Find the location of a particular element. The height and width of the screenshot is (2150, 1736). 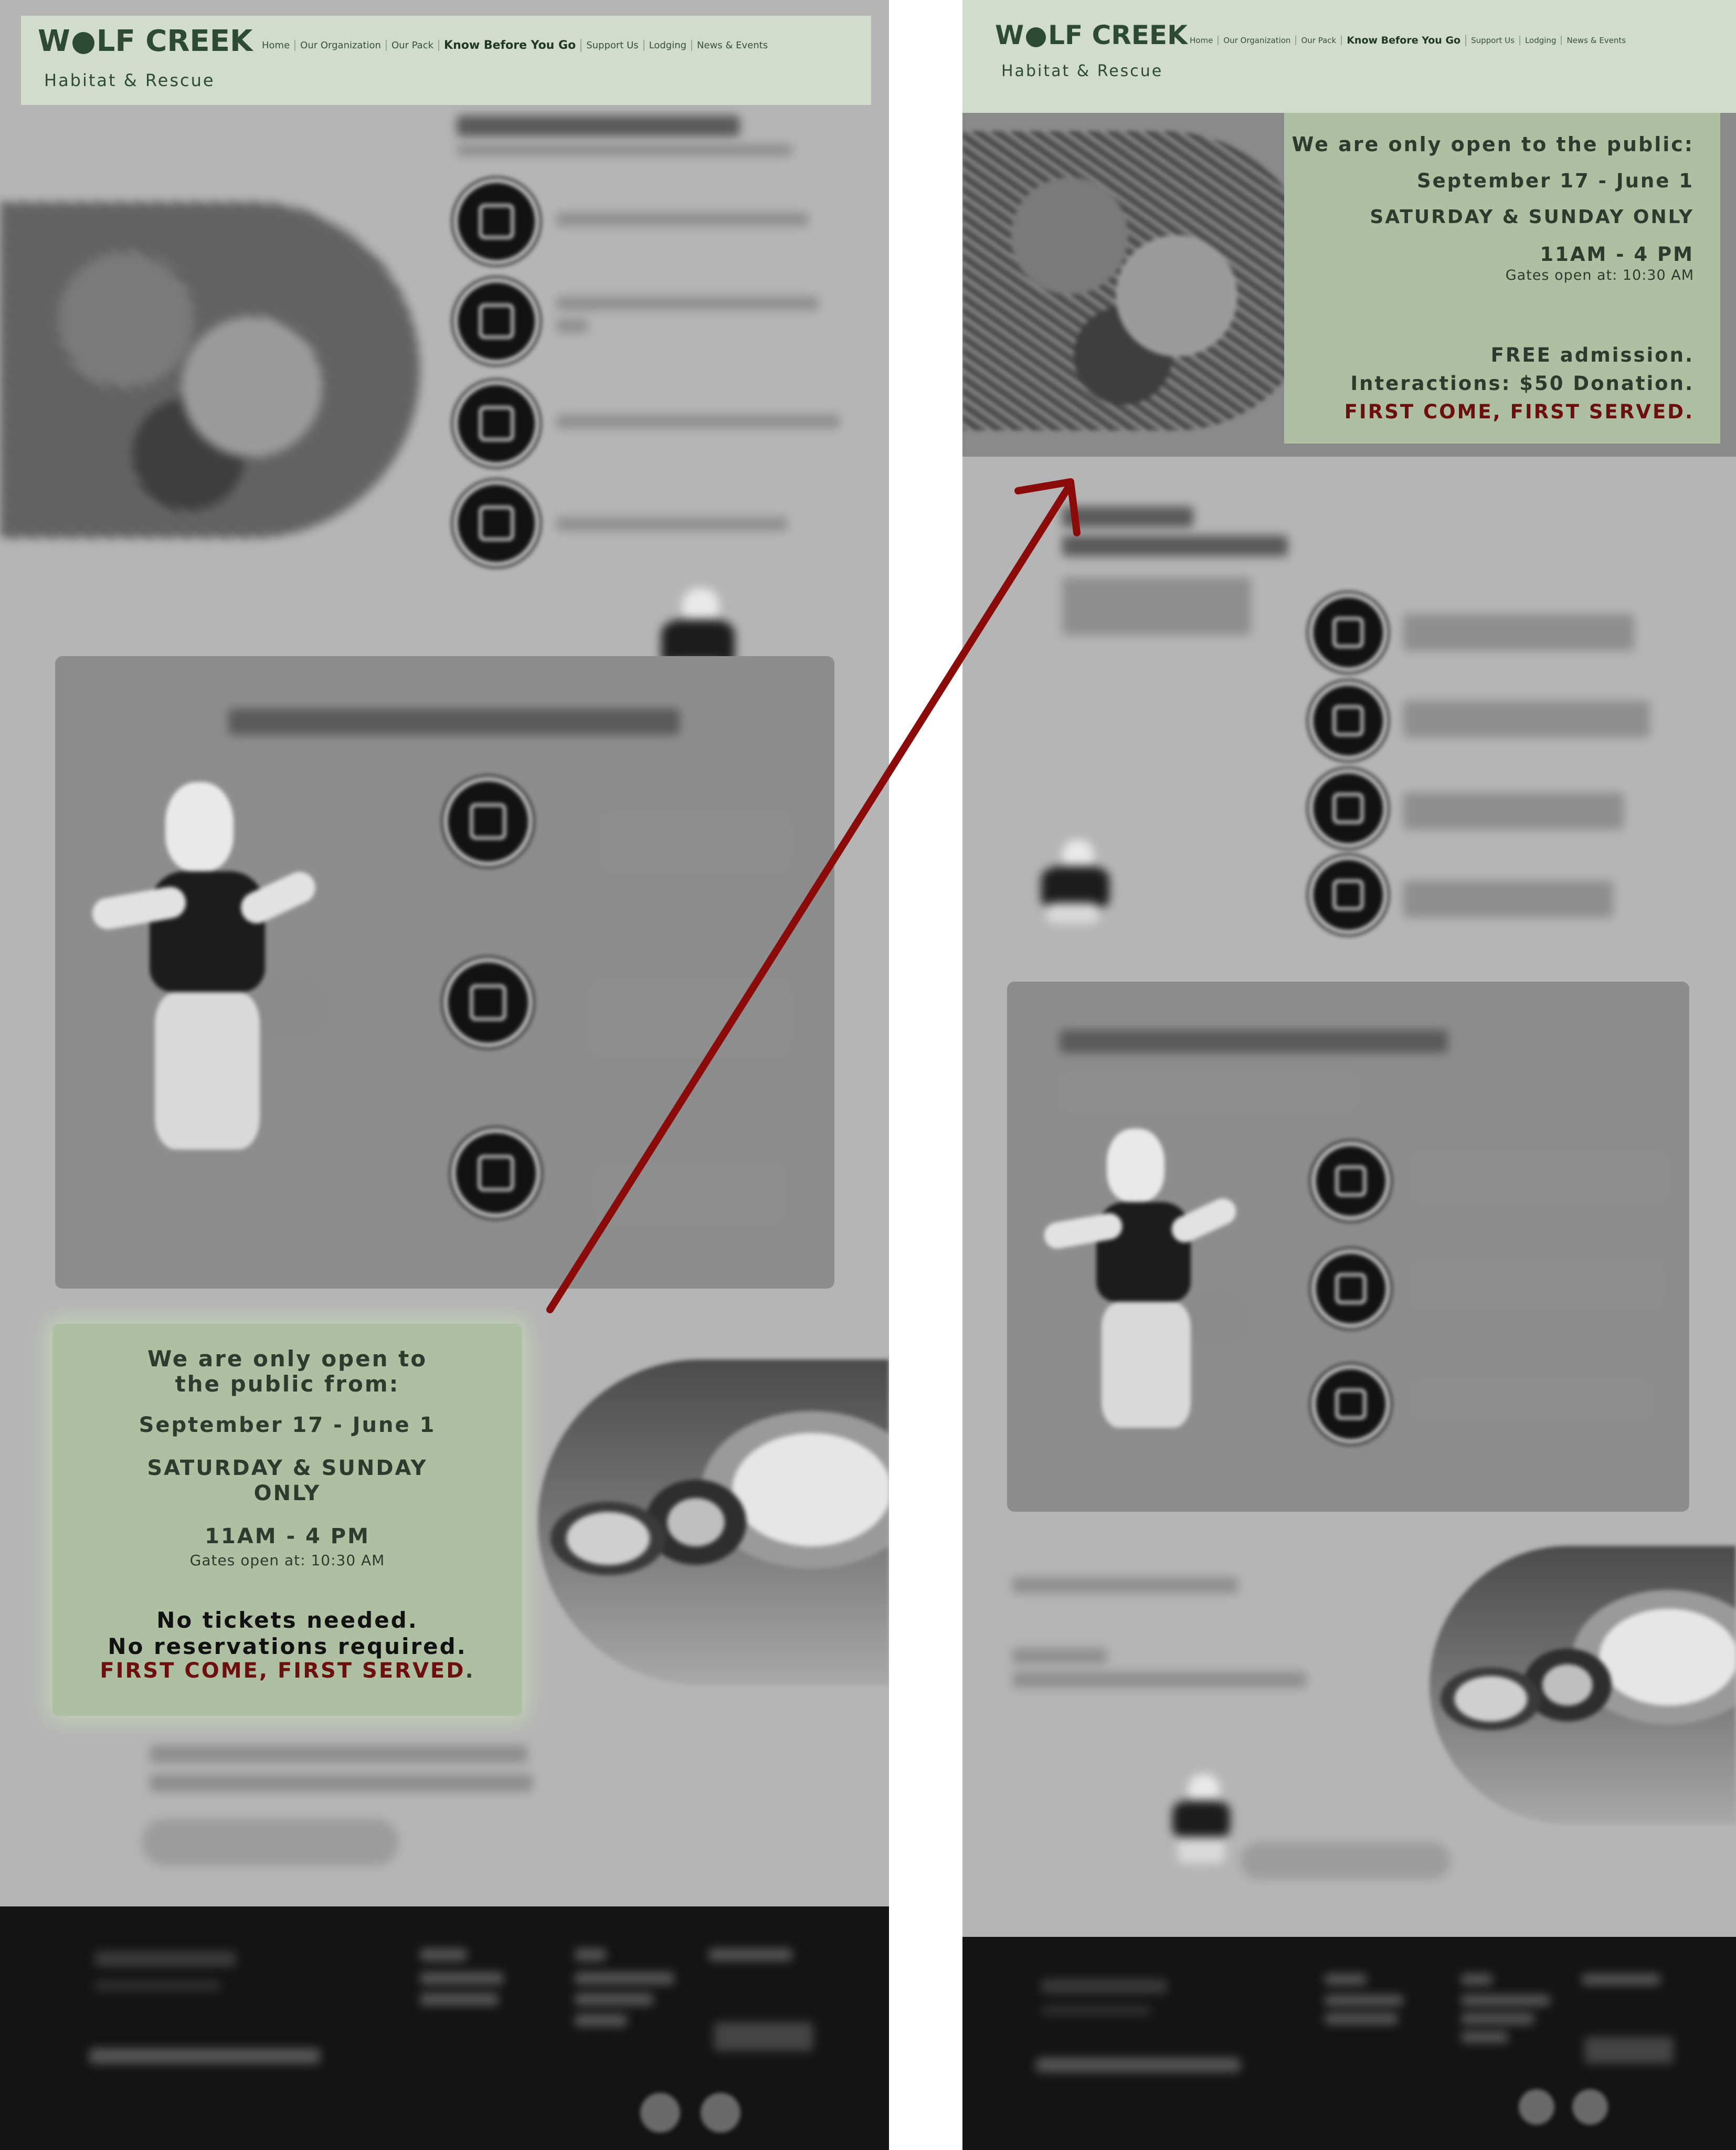

clothing-rules-panel is located at coordinates (1348, 1247).